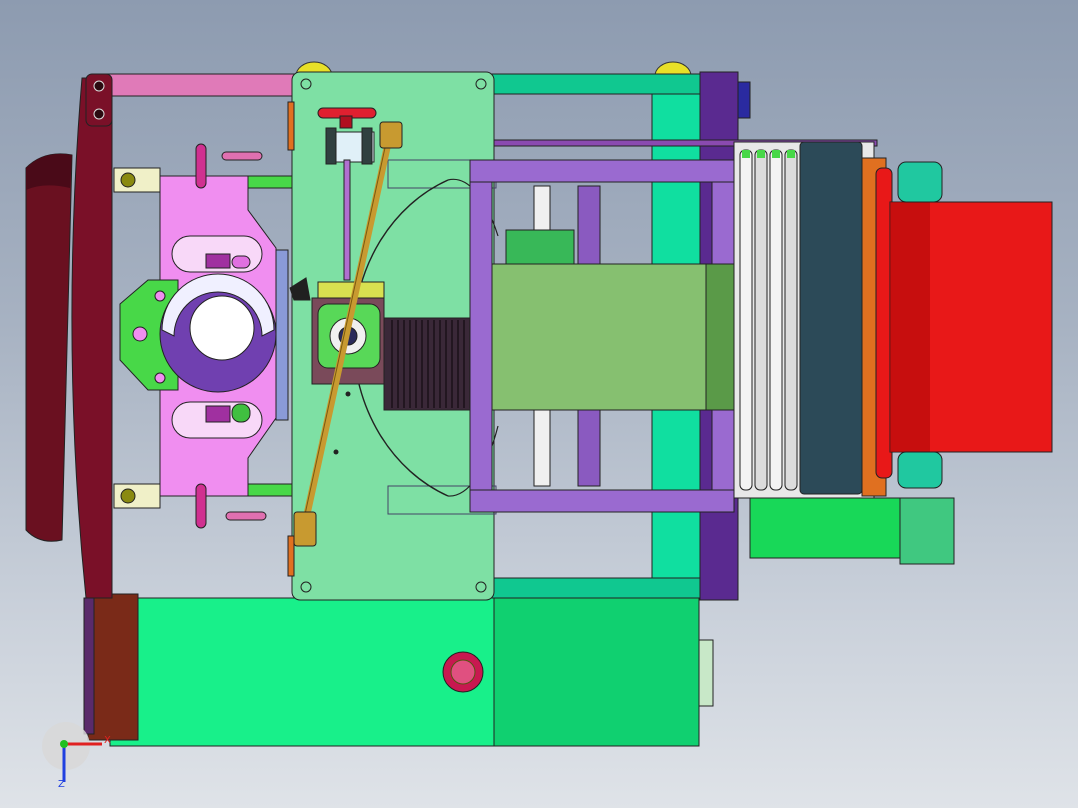  I want to click on rod-bolt-mid, so click(348, 394).